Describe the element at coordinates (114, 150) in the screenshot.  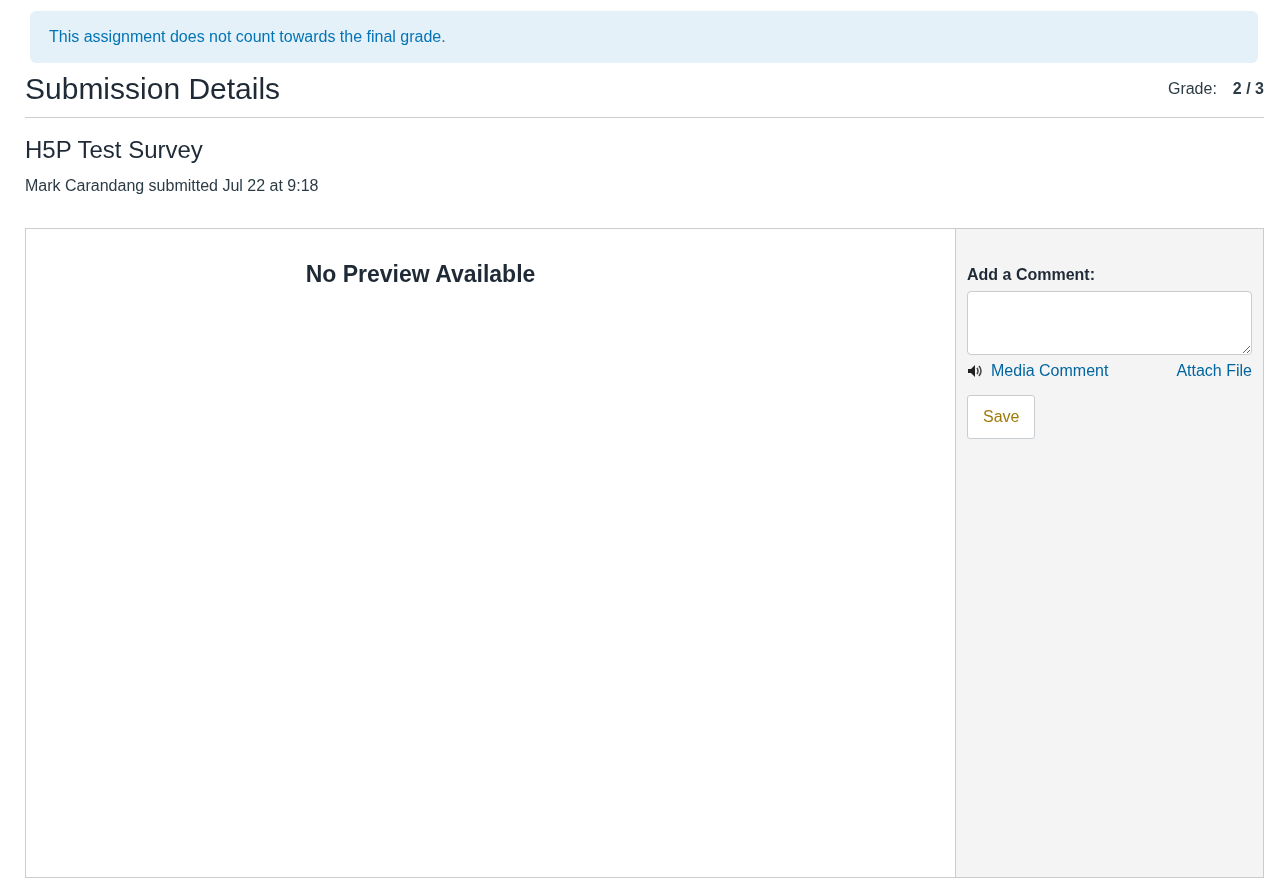
I see `assignment-title: H5P Test Survey` at that location.